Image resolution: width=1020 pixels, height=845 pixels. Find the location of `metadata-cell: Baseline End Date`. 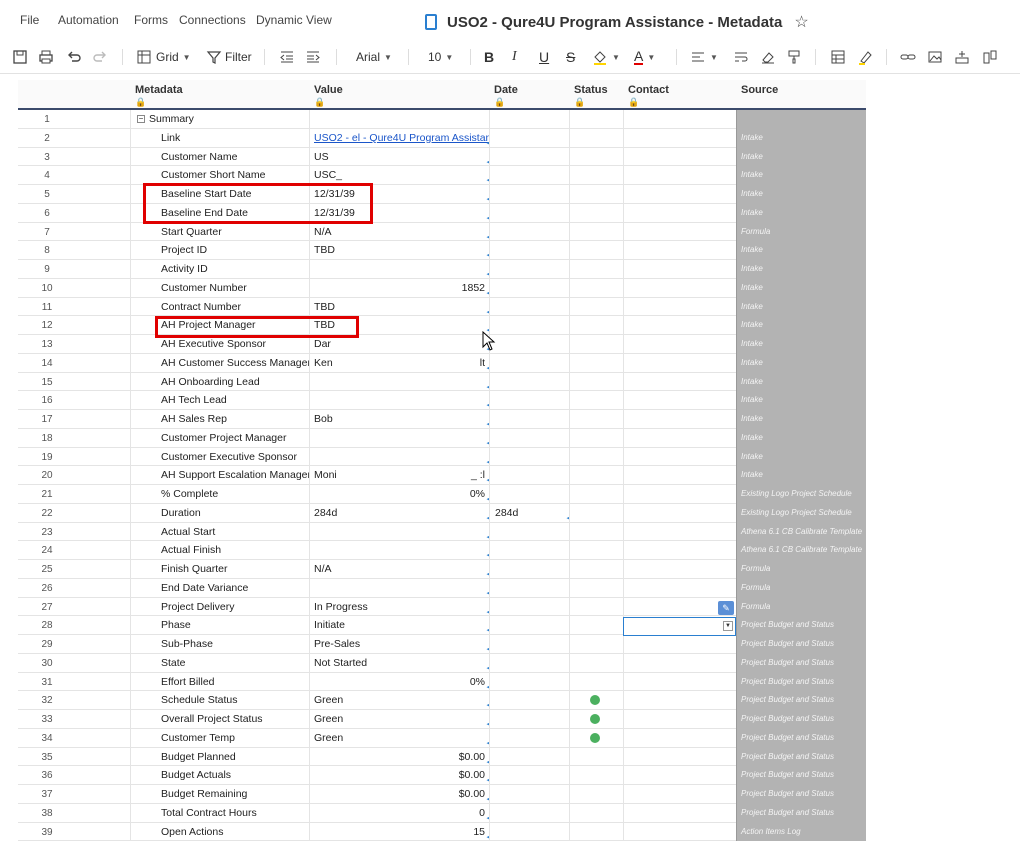

metadata-cell: Baseline End Date is located at coordinates (219, 213).